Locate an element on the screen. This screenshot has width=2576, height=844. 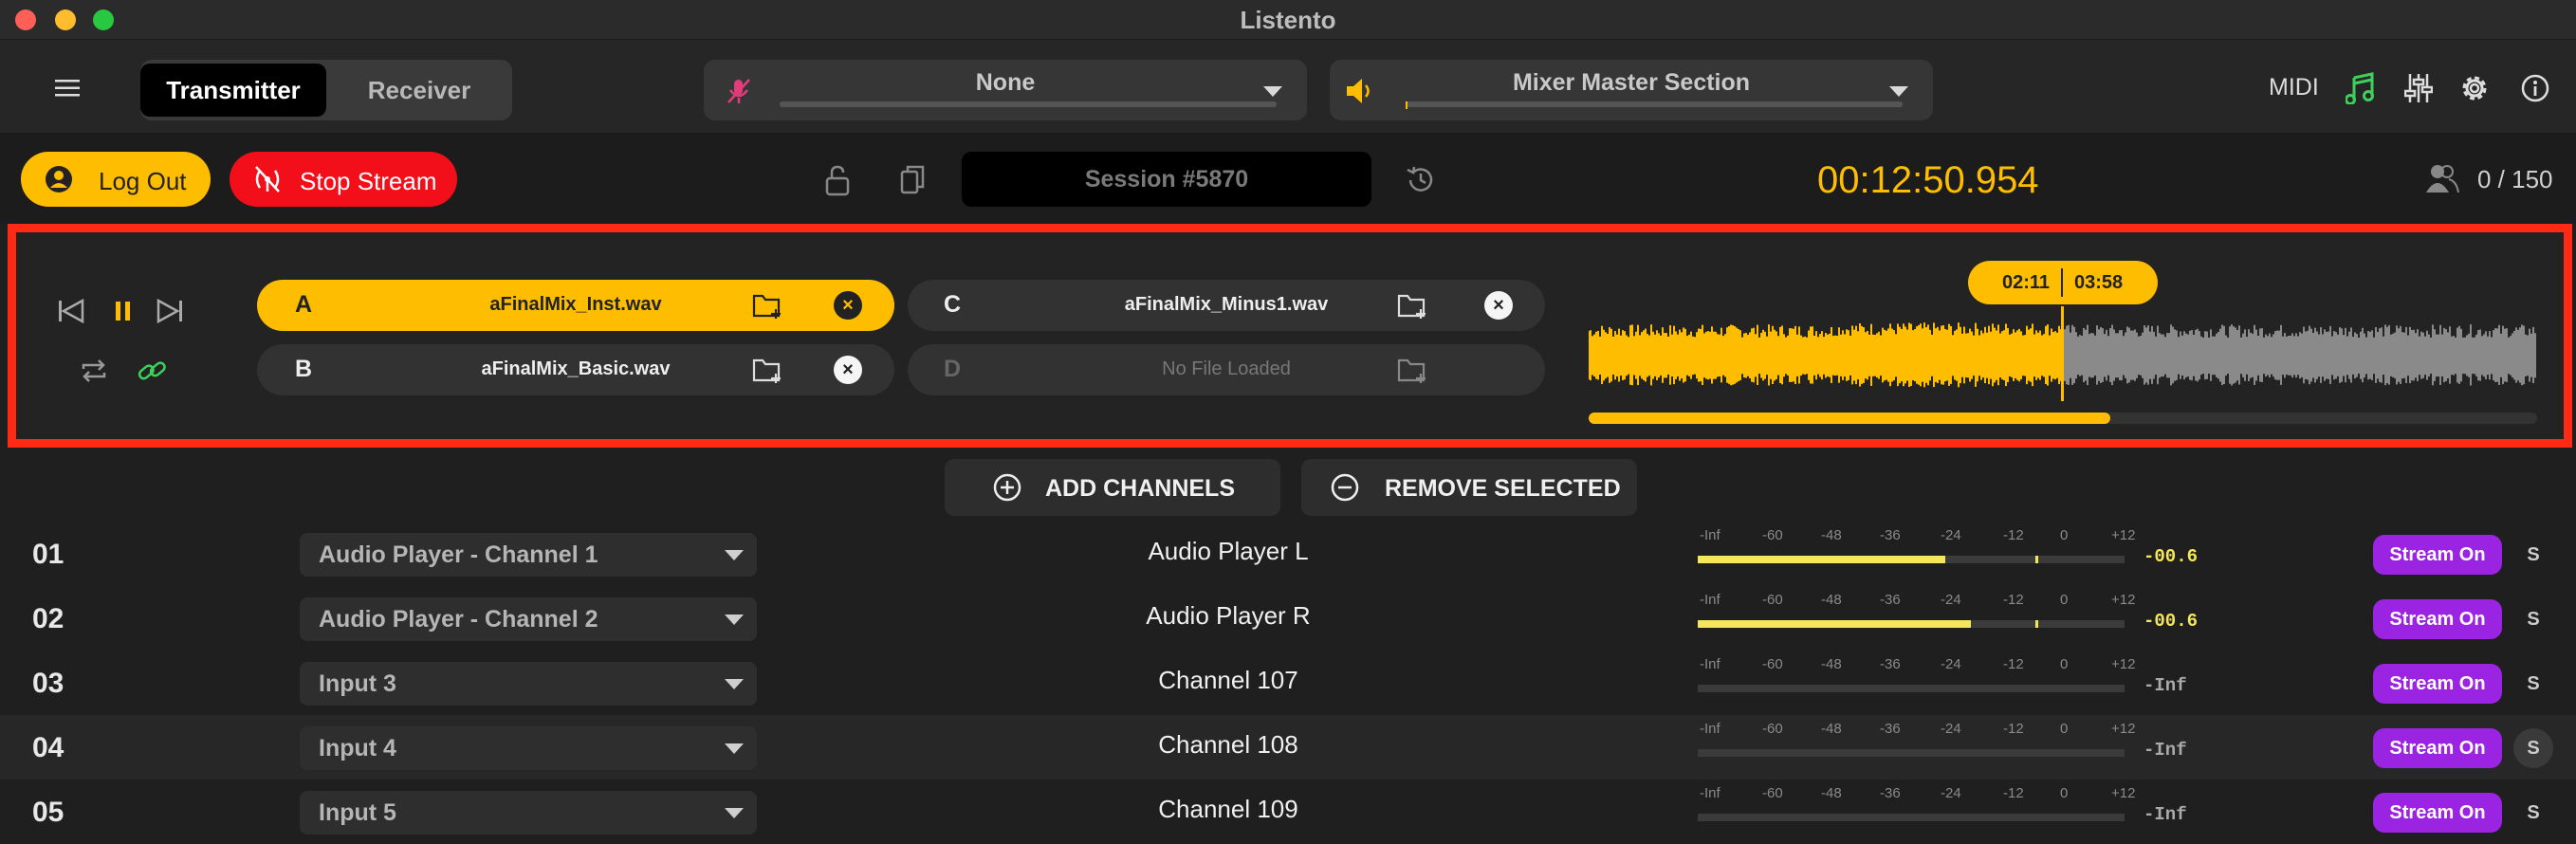
add-channels-button: ADD CHANNELS is located at coordinates (1112, 488).